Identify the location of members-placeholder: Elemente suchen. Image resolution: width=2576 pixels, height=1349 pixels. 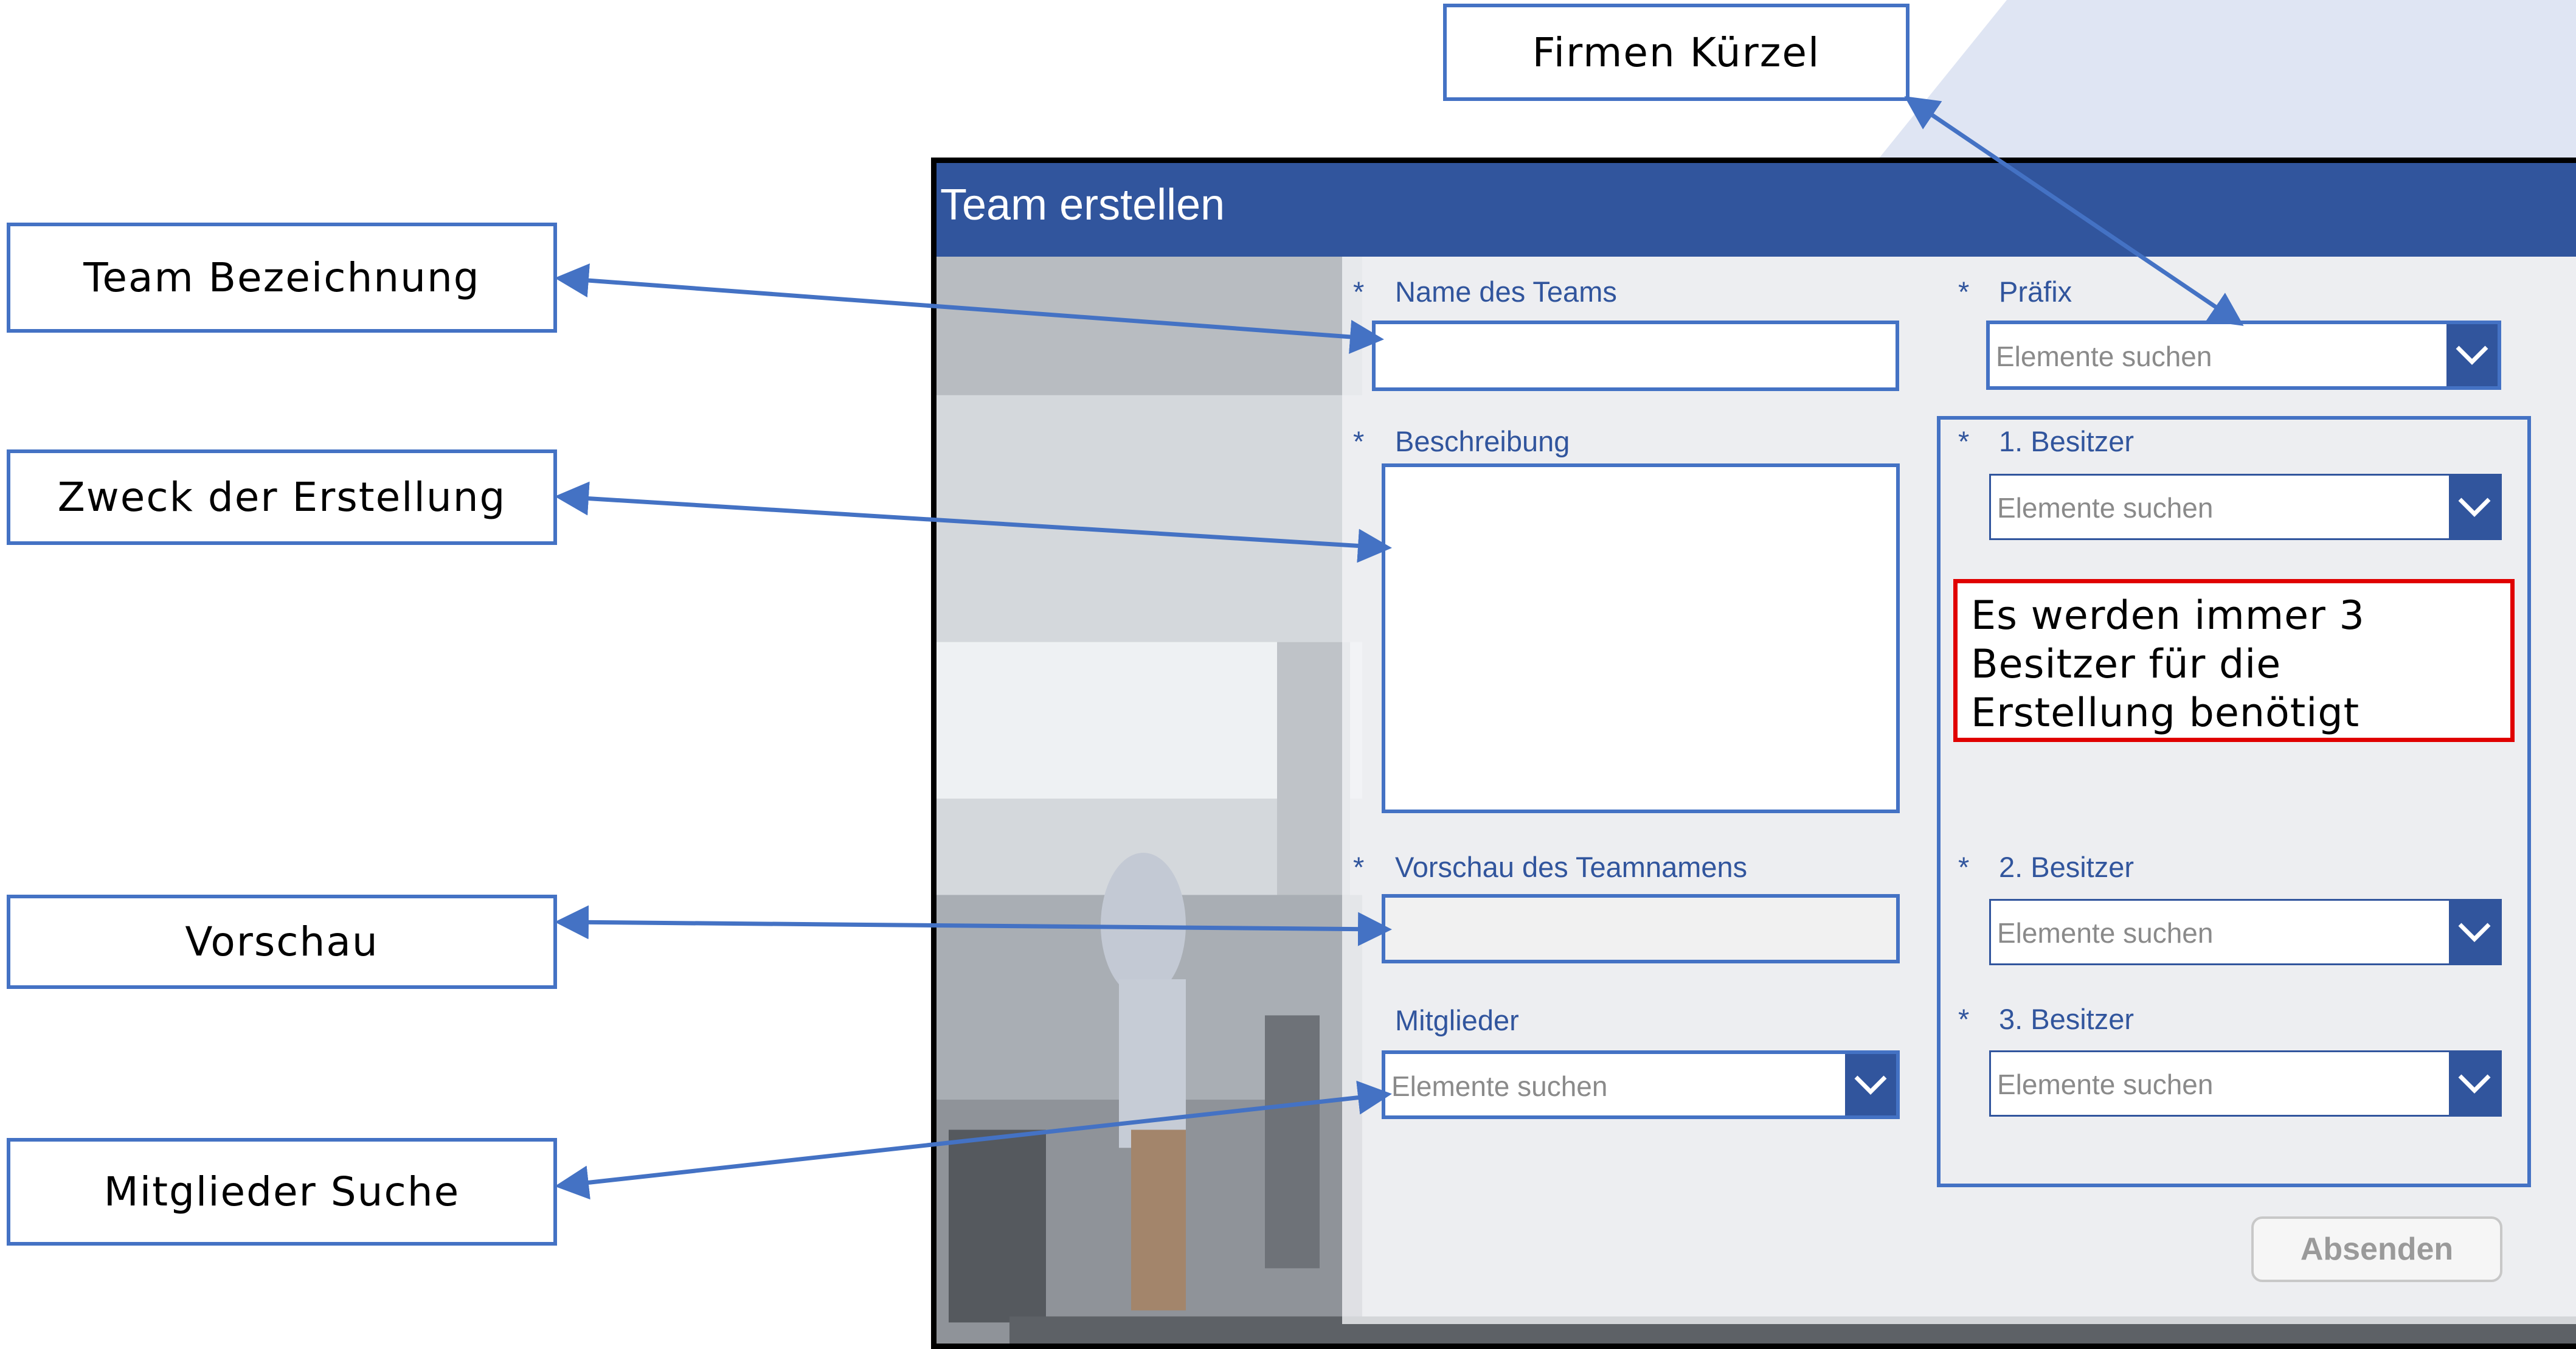
(1499, 1086).